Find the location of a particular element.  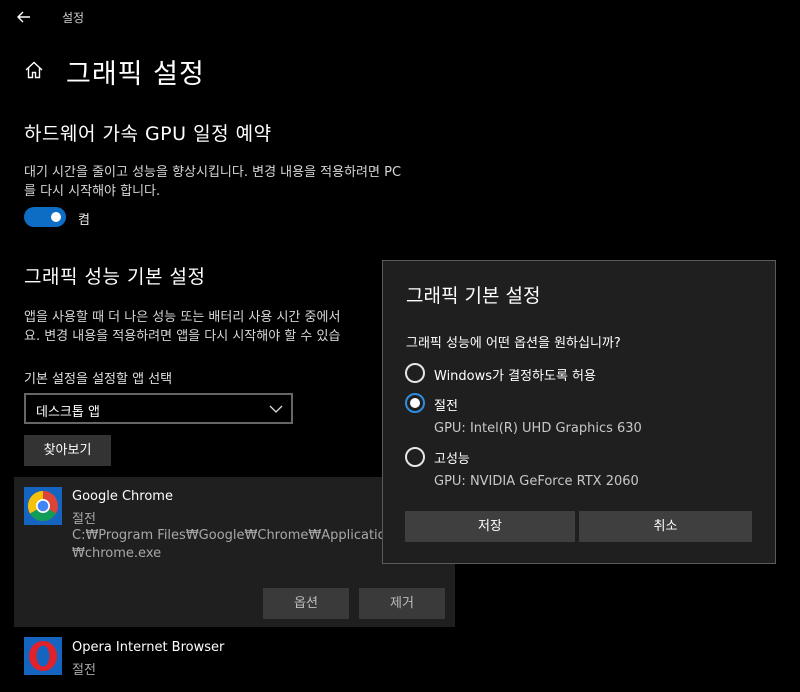

dialog-question: 그래픽 성능에 어떤 옵션을 원하십니까? is located at coordinates (513, 343).